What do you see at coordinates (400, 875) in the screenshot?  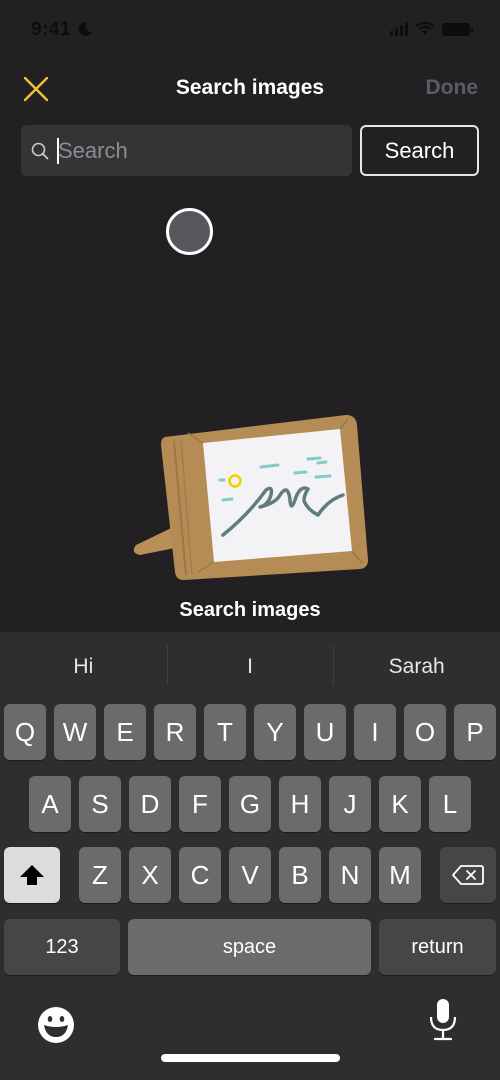 I see `key-m: M` at bounding box center [400, 875].